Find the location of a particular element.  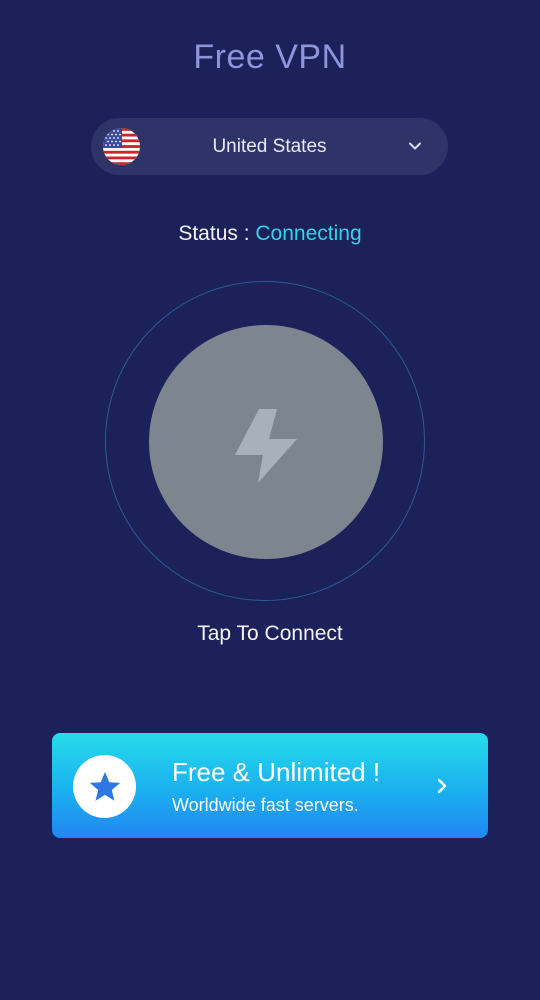

chevron-right-icon is located at coordinates (442, 786).